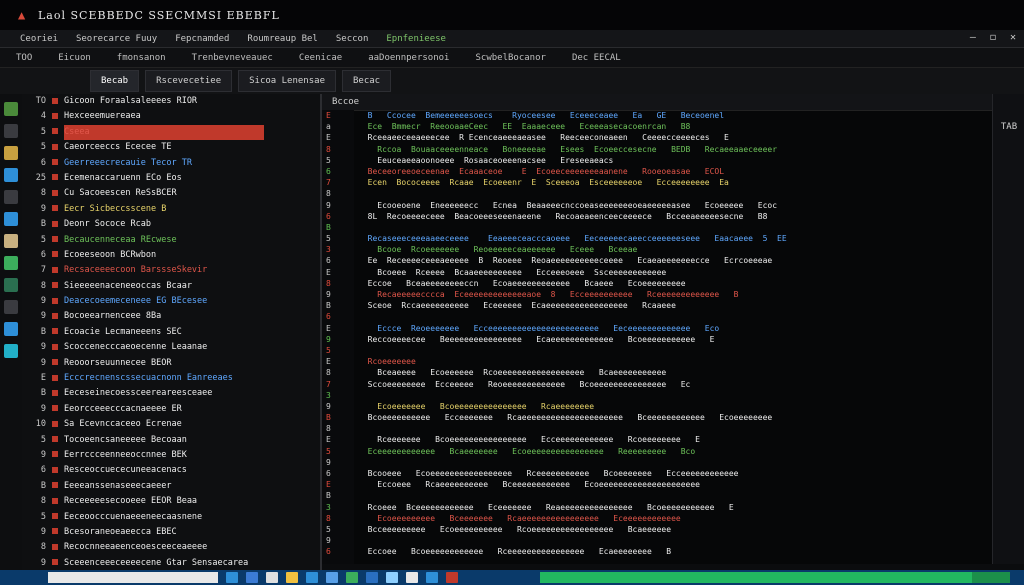 The width and height of the screenshot is (1024, 585). Describe the element at coordinates (133, 577) in the screenshot. I see `taskbar-search-input` at that location.